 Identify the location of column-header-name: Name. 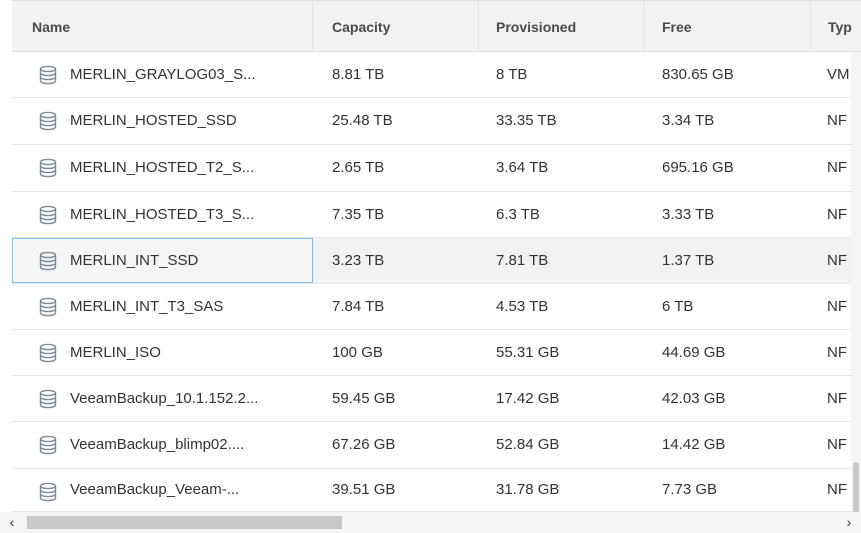
(162, 27).